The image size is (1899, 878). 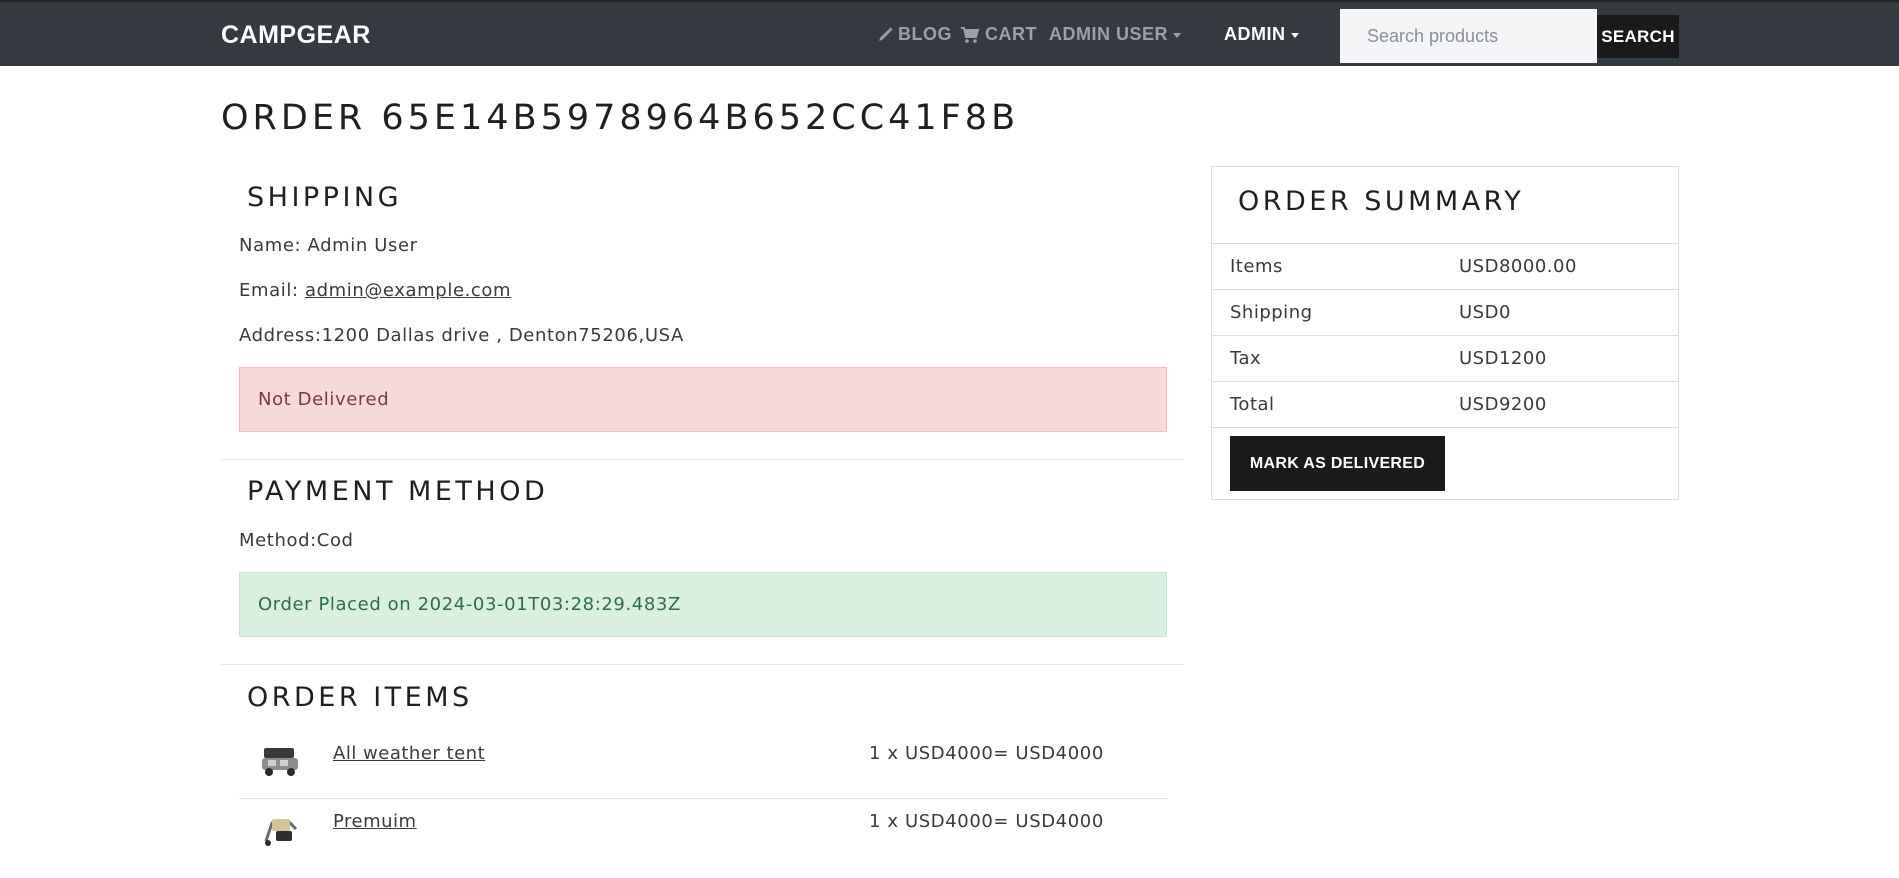 What do you see at coordinates (280, 335) in the screenshot?
I see `shipping-address-label: Address:` at bounding box center [280, 335].